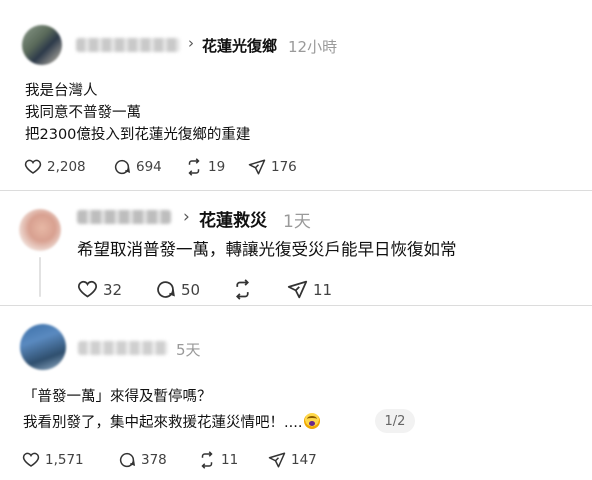  I want to click on like-button: 1,571, so click(53, 460).